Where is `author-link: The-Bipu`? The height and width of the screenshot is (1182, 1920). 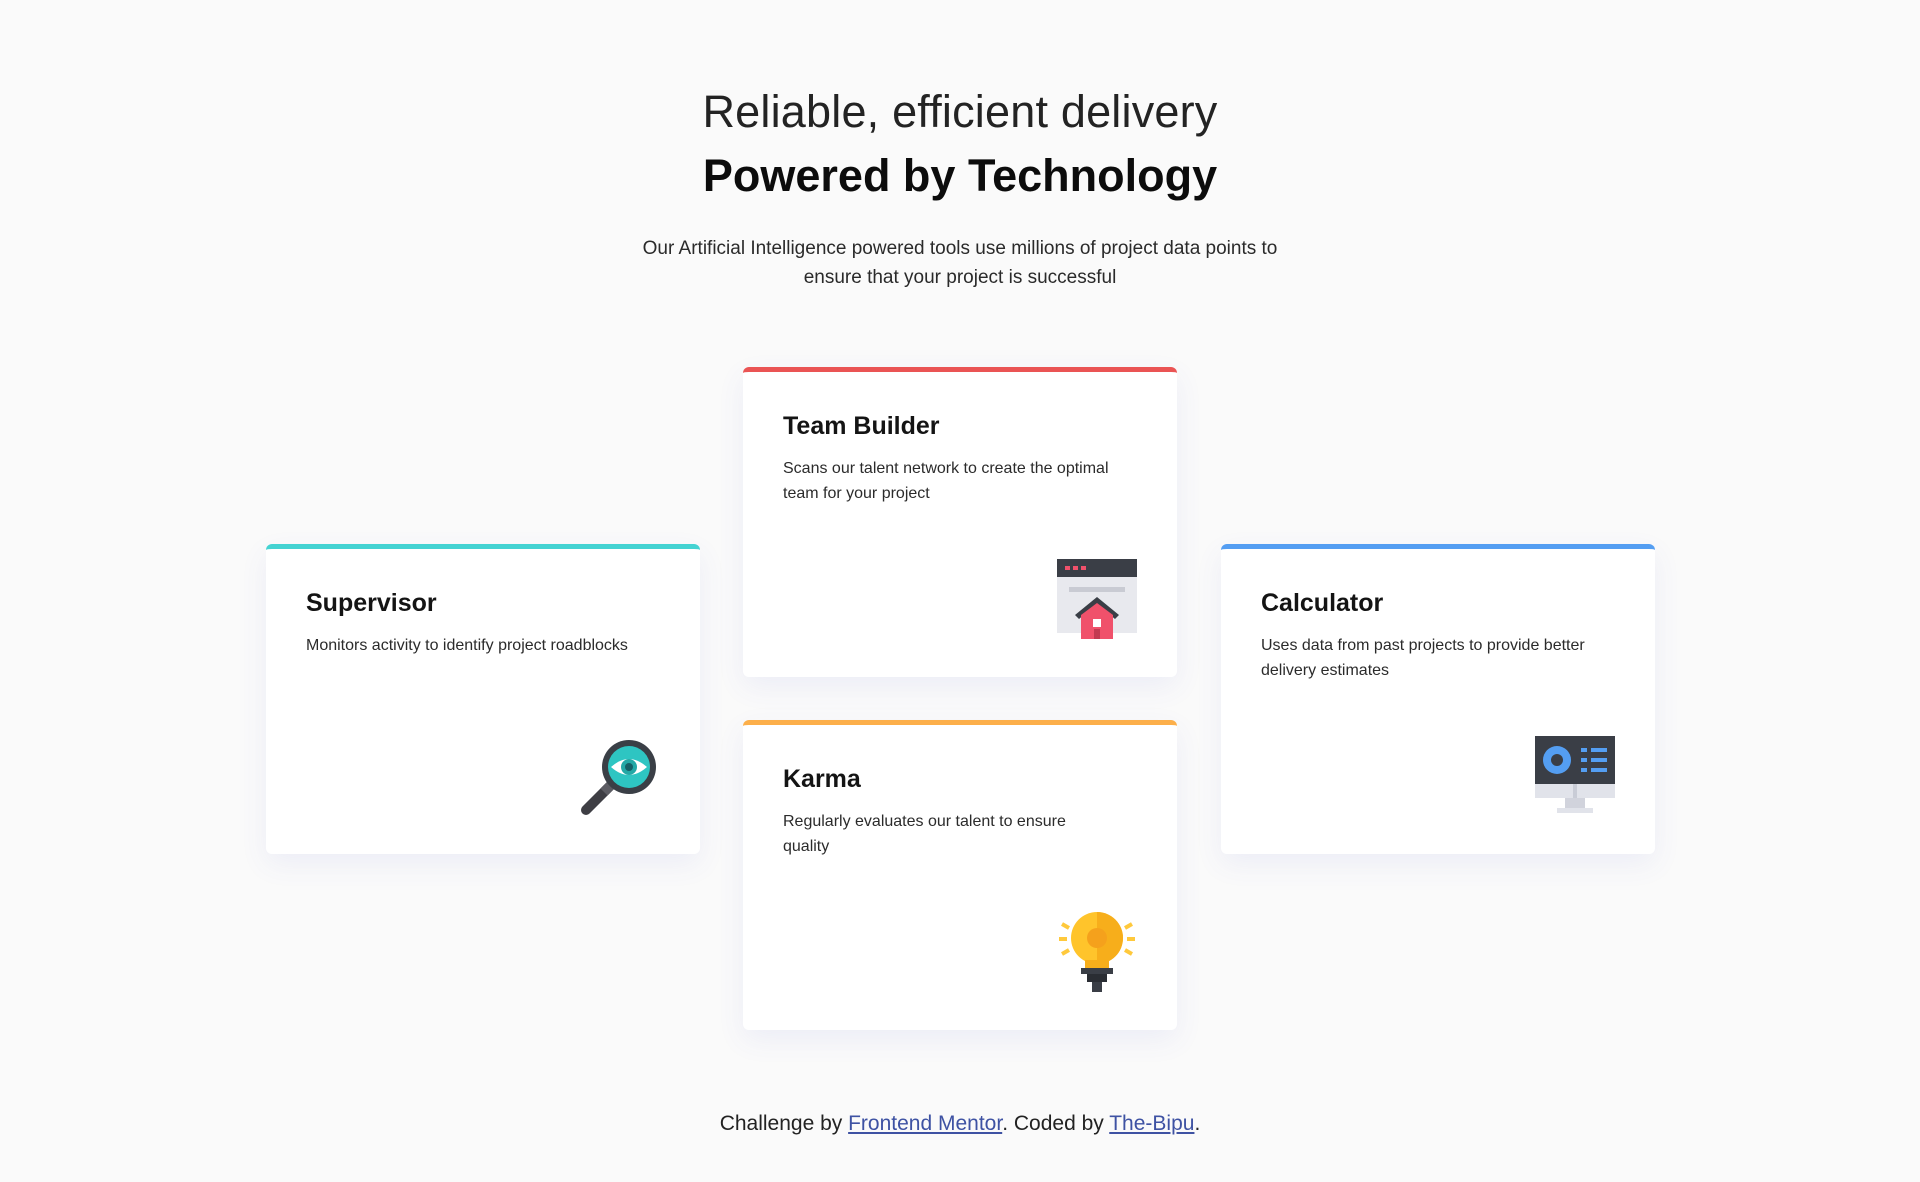 author-link: The-Bipu is located at coordinates (1151, 1123).